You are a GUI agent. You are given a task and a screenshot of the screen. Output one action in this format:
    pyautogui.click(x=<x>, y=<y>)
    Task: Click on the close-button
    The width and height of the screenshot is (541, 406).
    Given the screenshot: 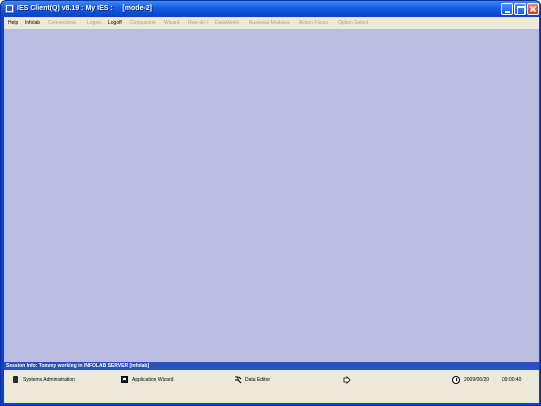 What is the action you would take?
    pyautogui.click(x=533, y=9)
    